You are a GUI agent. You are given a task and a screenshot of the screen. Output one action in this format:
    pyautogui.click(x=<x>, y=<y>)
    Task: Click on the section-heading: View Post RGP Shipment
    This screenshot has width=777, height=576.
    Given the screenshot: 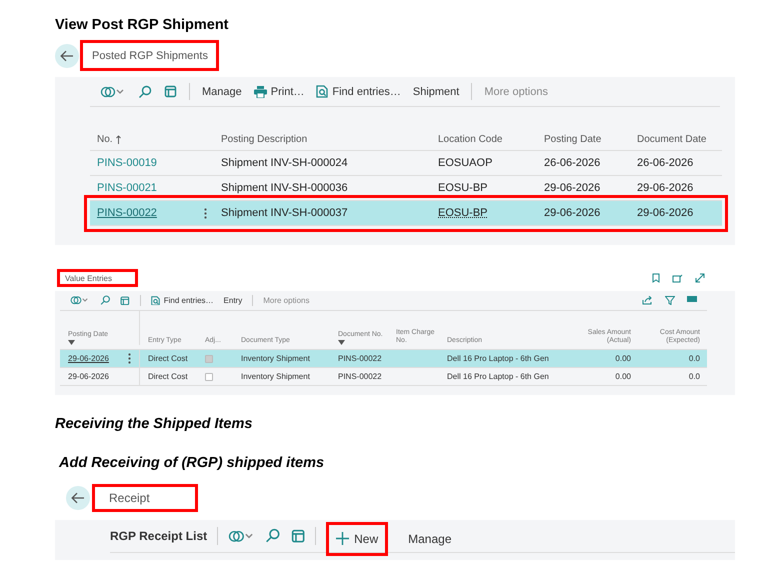 What is the action you would take?
    pyautogui.click(x=142, y=25)
    